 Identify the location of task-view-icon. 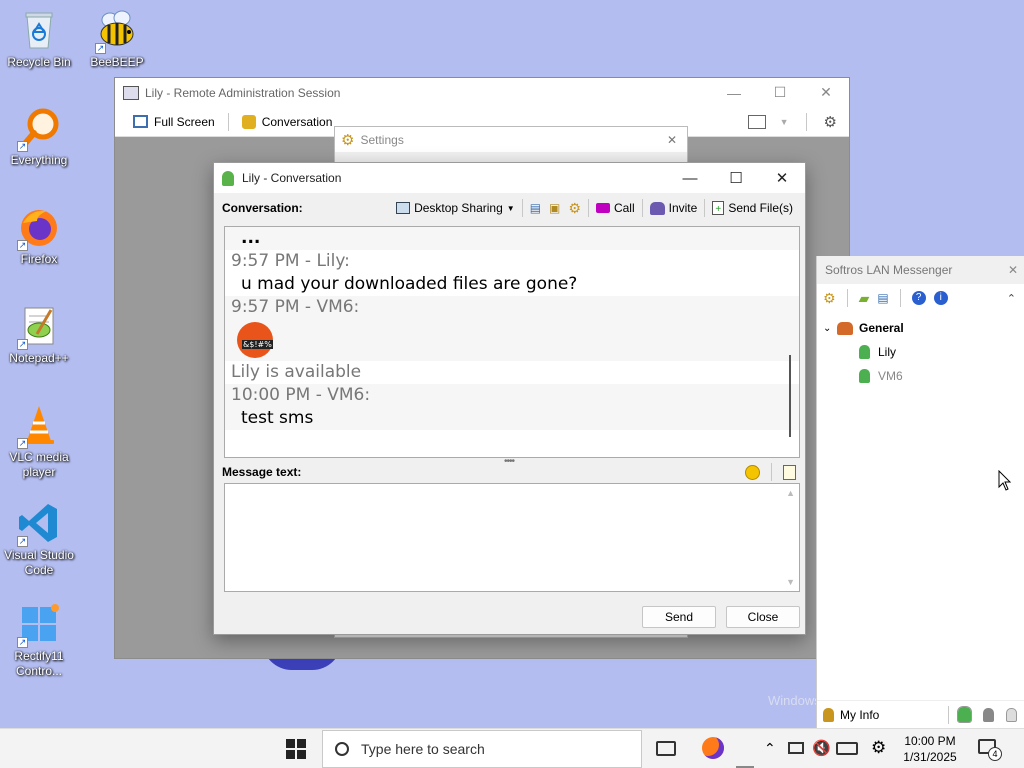
(666, 748).